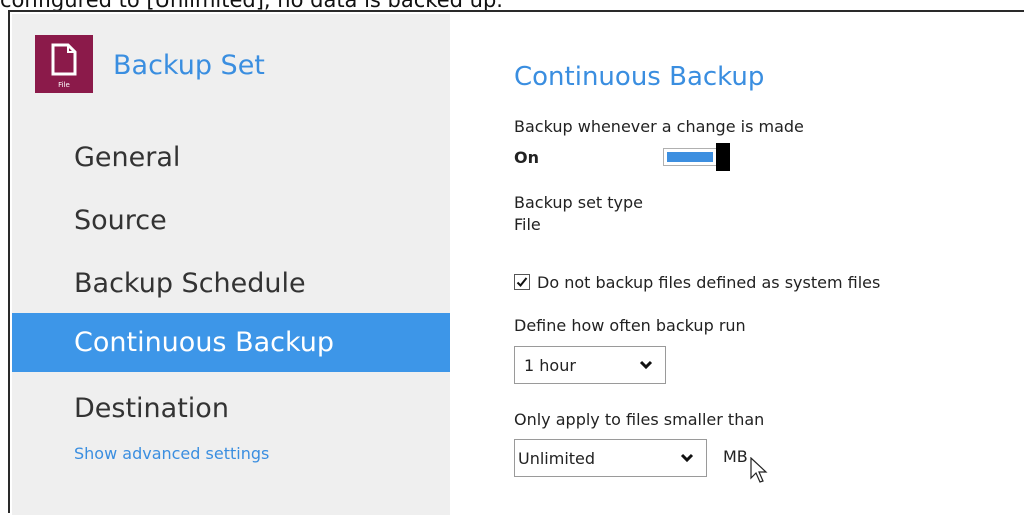 Image resolution: width=1024 pixels, height=515 pixels. What do you see at coordinates (189, 65) in the screenshot?
I see `app-title: Backup Set` at bounding box center [189, 65].